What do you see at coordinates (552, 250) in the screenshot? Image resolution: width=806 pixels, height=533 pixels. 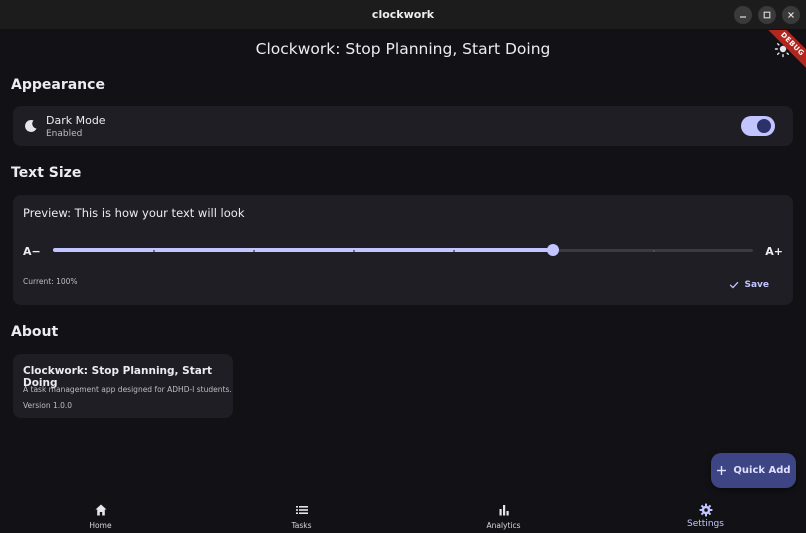 I see `slider-thumb` at bounding box center [552, 250].